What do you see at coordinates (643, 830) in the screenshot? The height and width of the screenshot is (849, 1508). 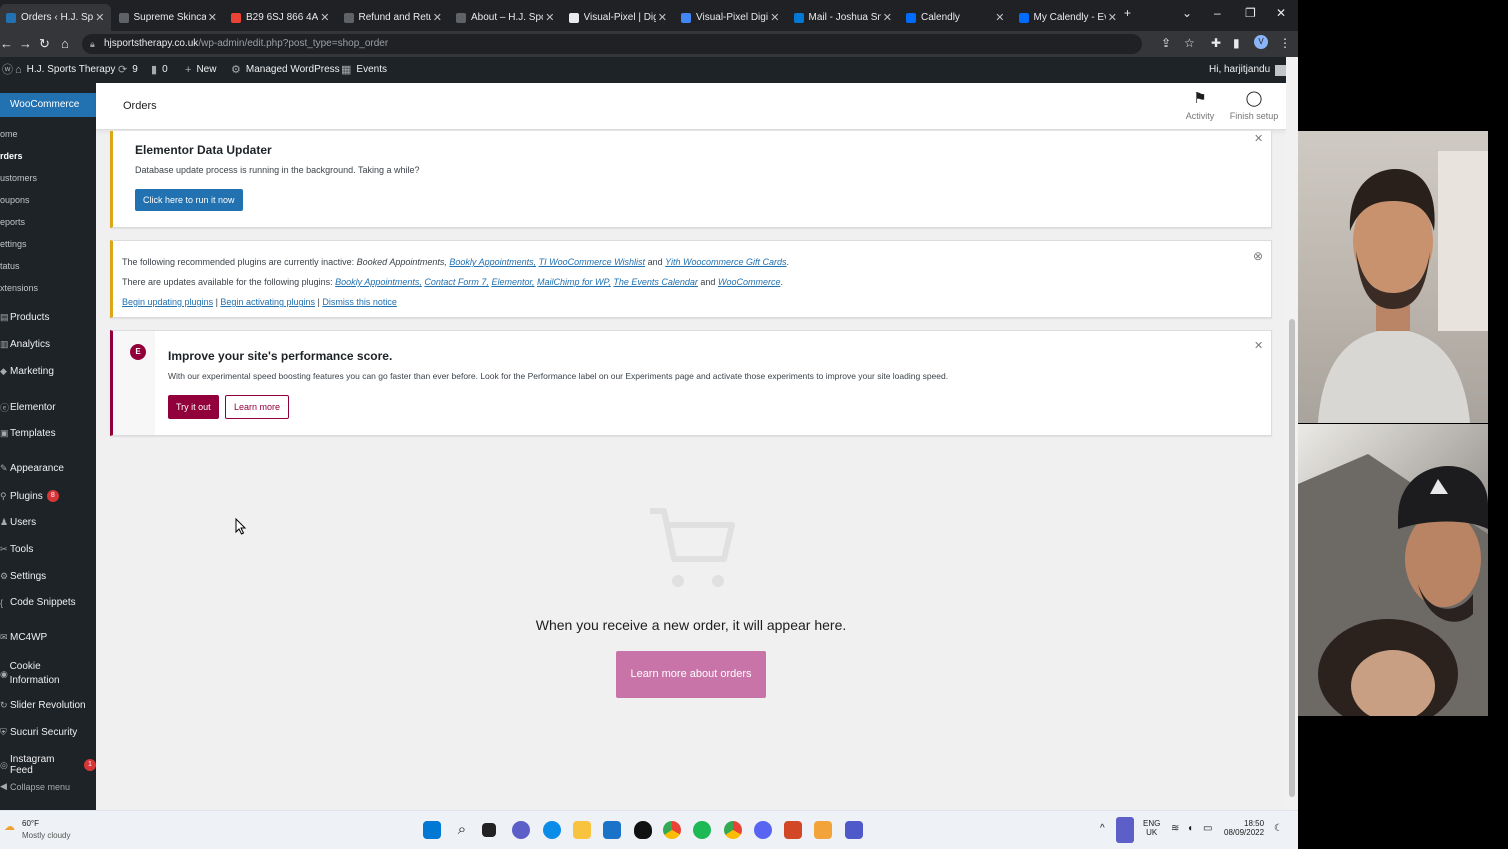 I see `alienware-icon` at bounding box center [643, 830].